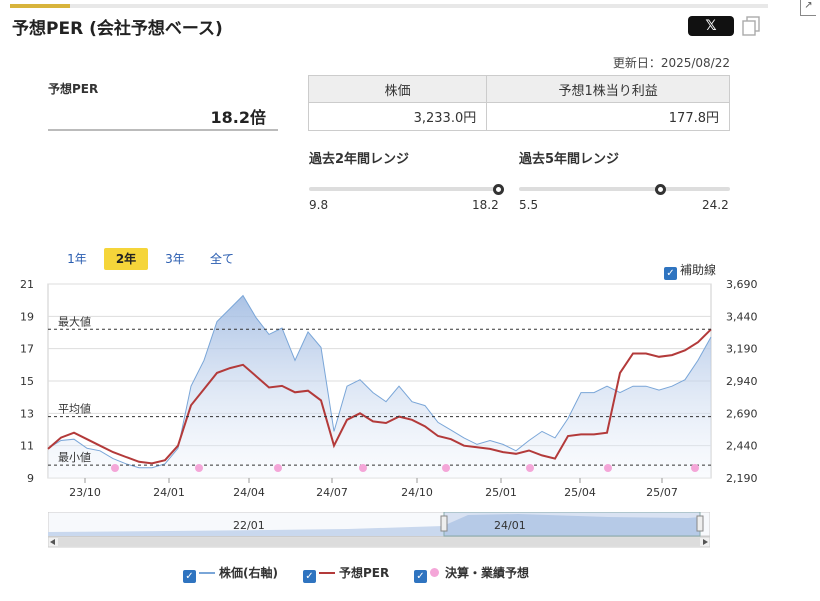  I want to click on range-2y-track, so click(404, 189).